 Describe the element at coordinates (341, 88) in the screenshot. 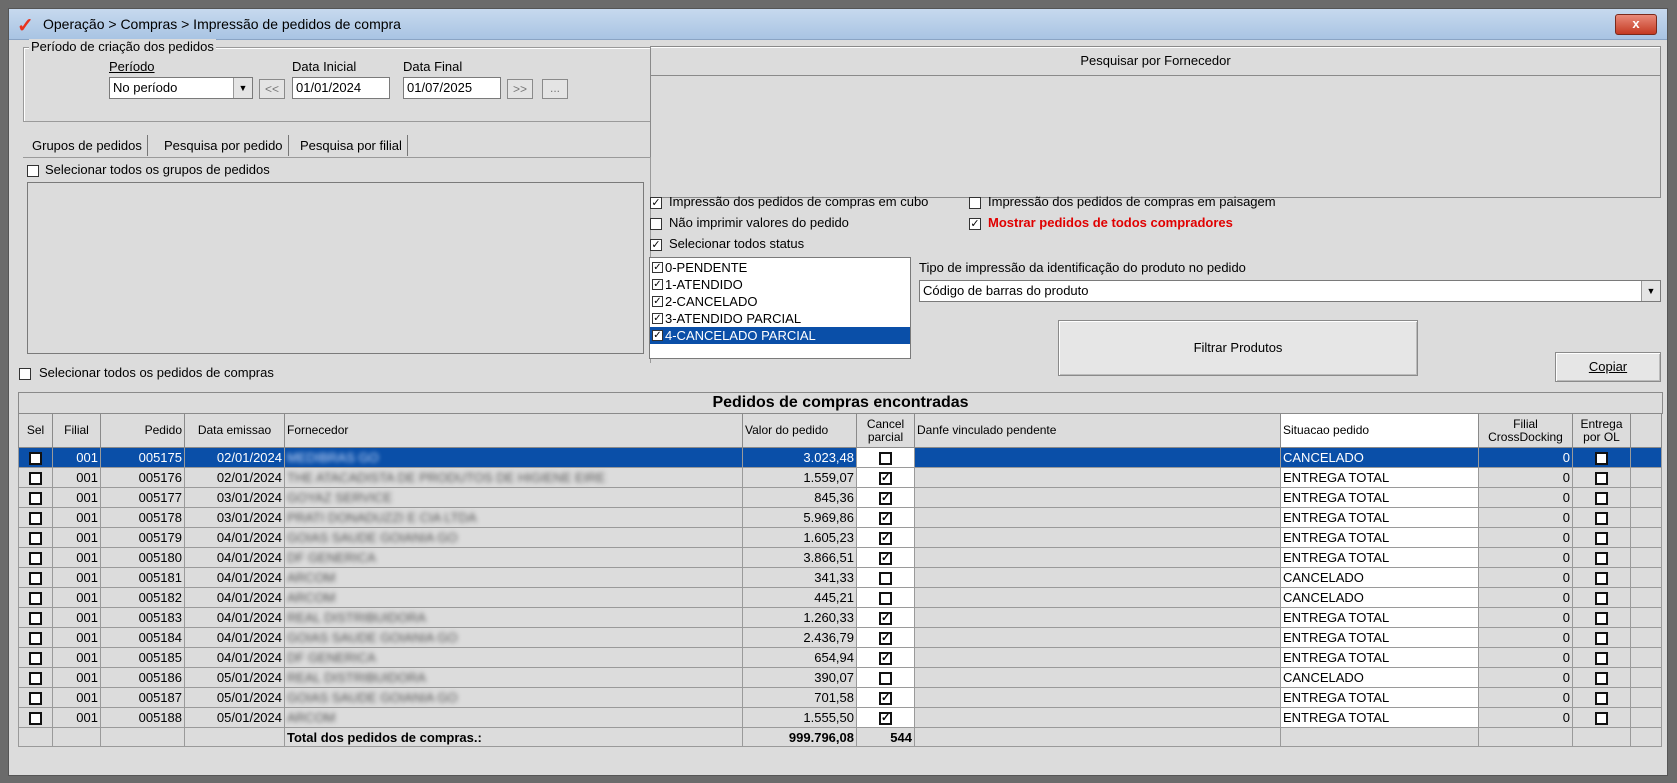

I see `data-inicial-input: 01/01/2024` at that location.